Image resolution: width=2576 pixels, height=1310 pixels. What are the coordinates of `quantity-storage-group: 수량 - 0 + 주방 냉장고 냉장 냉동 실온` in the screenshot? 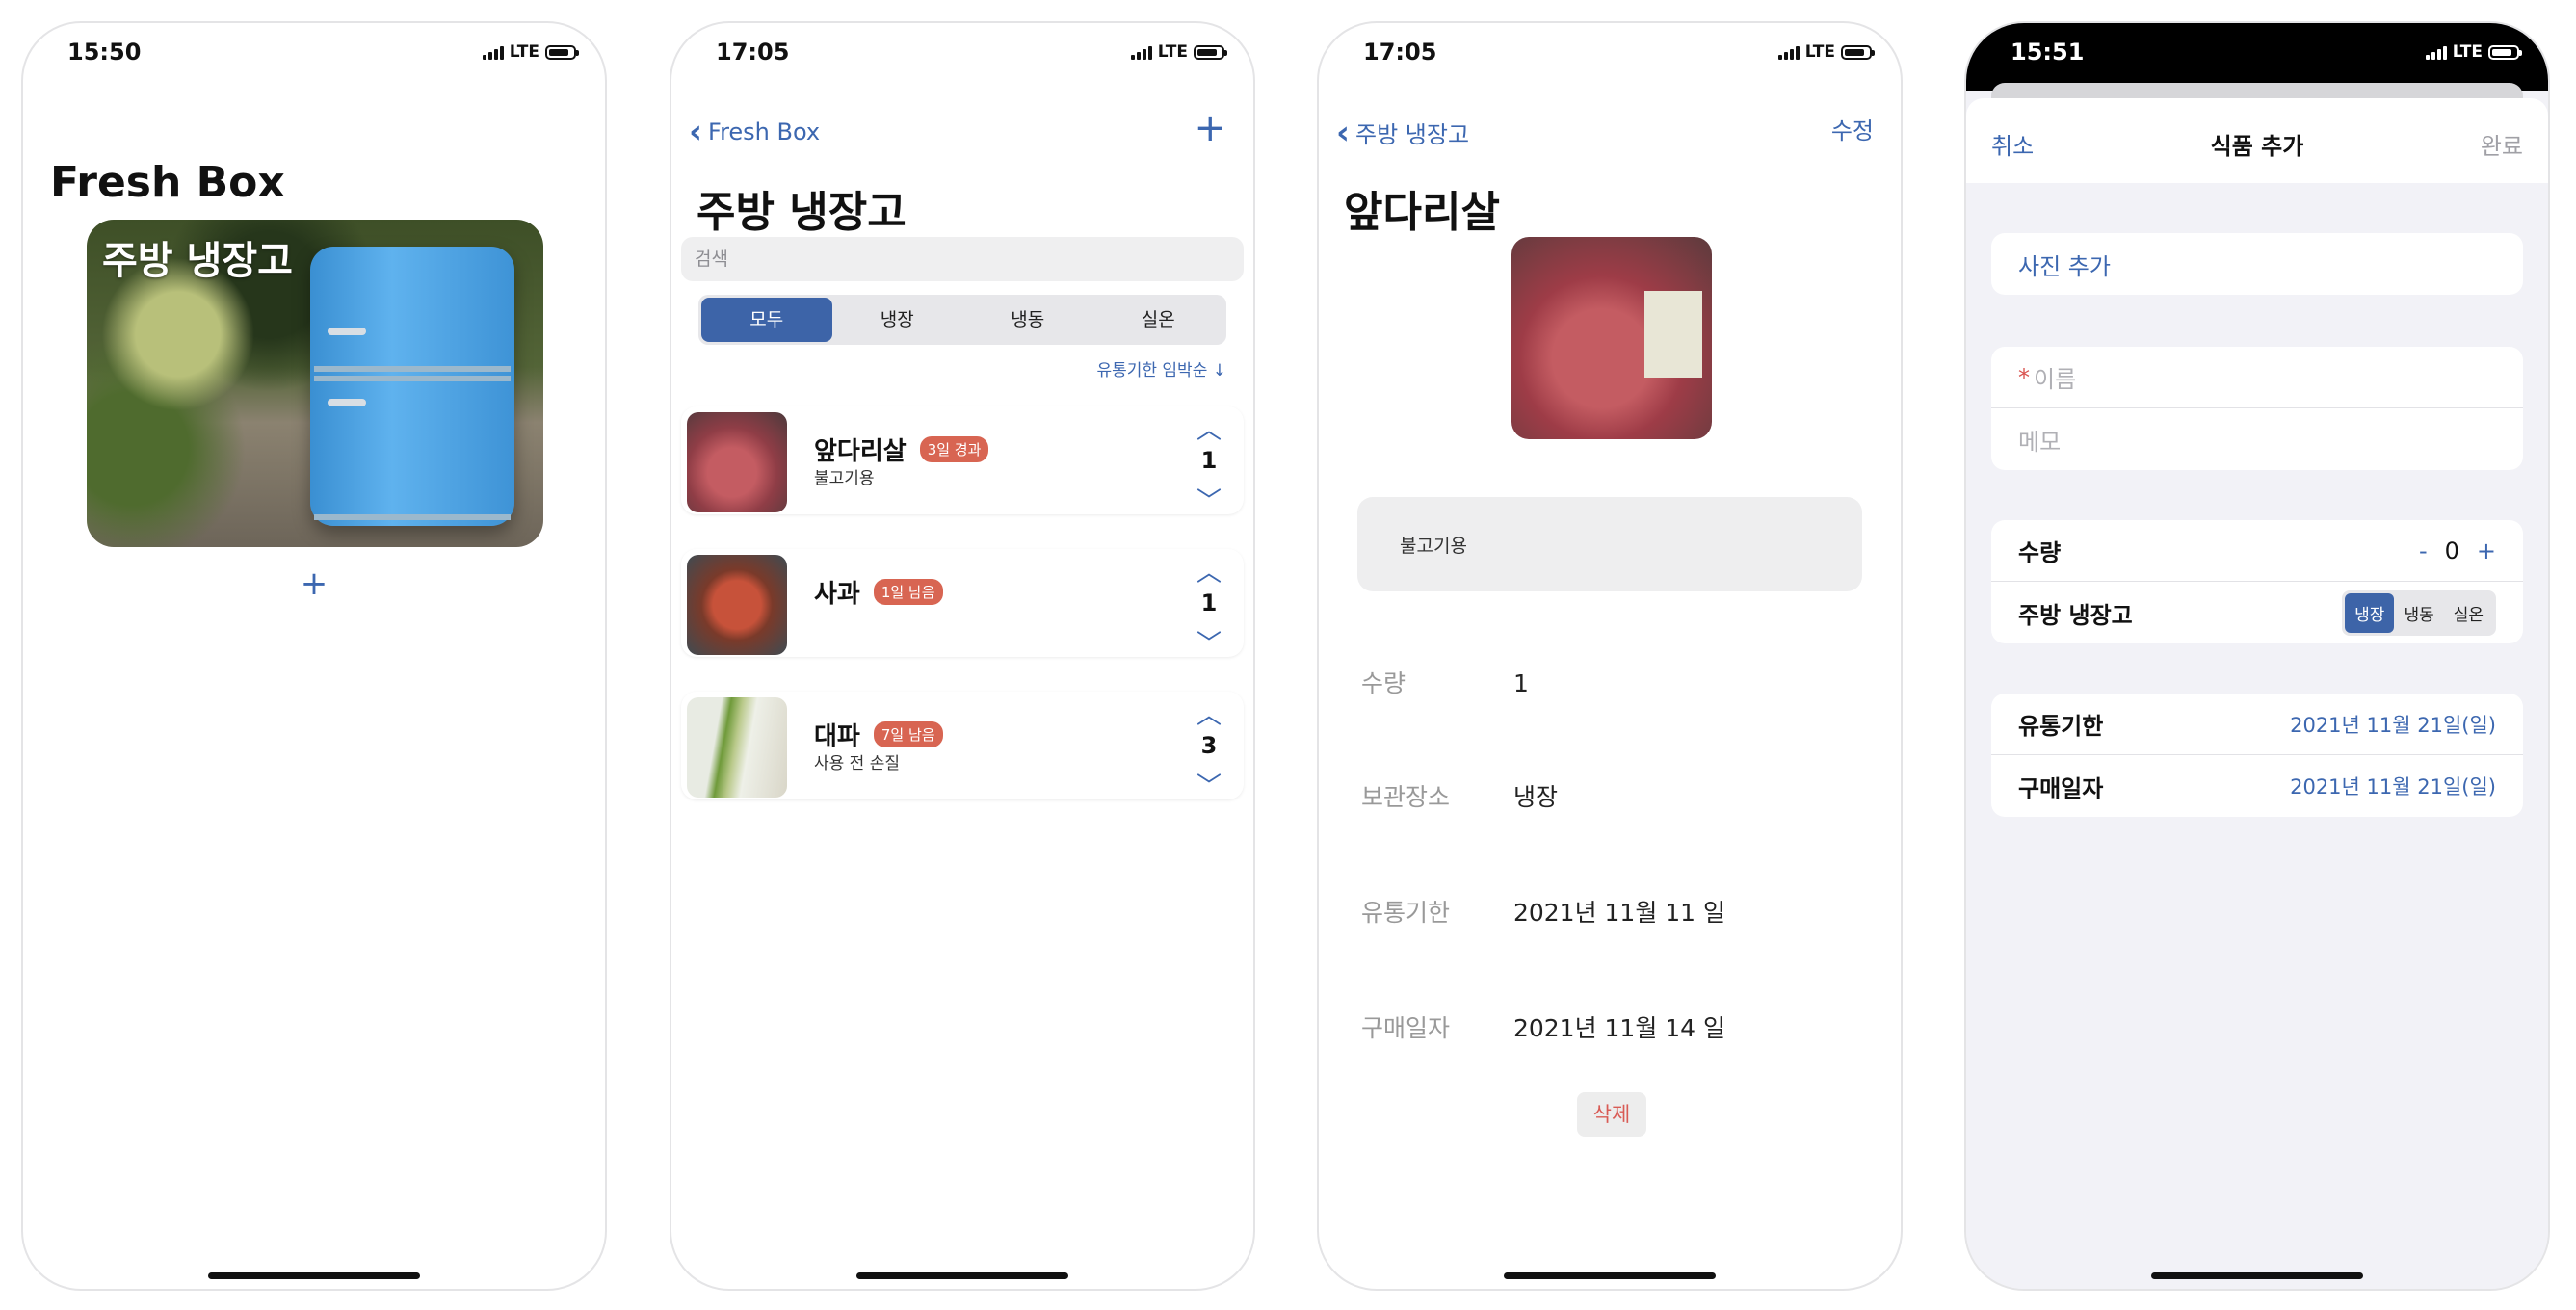 It's located at (2257, 581).